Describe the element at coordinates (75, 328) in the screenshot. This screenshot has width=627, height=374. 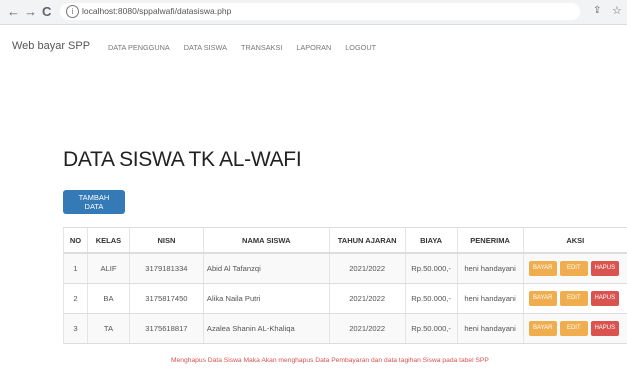
I see `cell-no: 3` at that location.